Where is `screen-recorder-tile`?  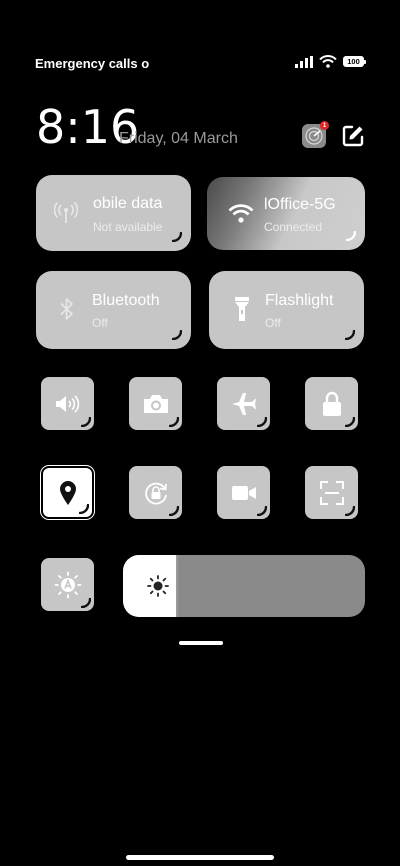 screen-recorder-tile is located at coordinates (243, 492).